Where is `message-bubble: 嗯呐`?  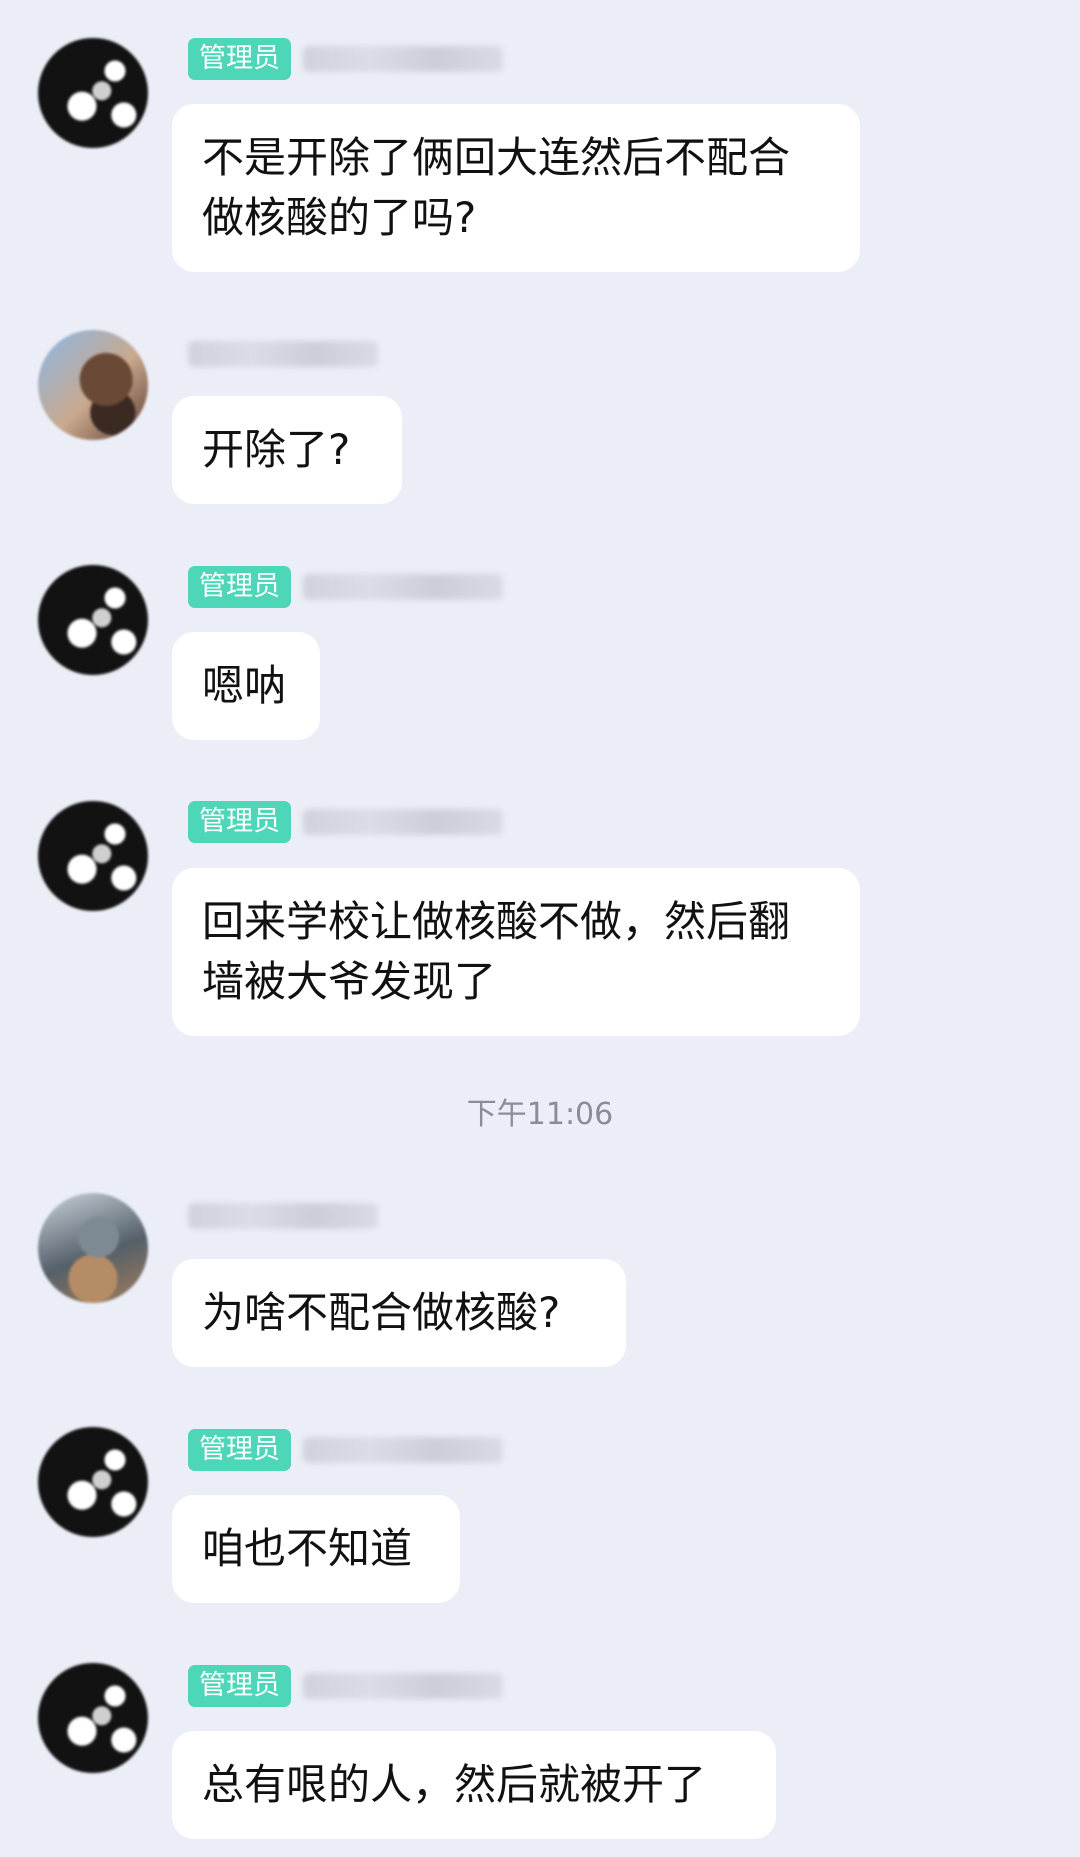
message-bubble: 嗯呐 is located at coordinates (246, 686).